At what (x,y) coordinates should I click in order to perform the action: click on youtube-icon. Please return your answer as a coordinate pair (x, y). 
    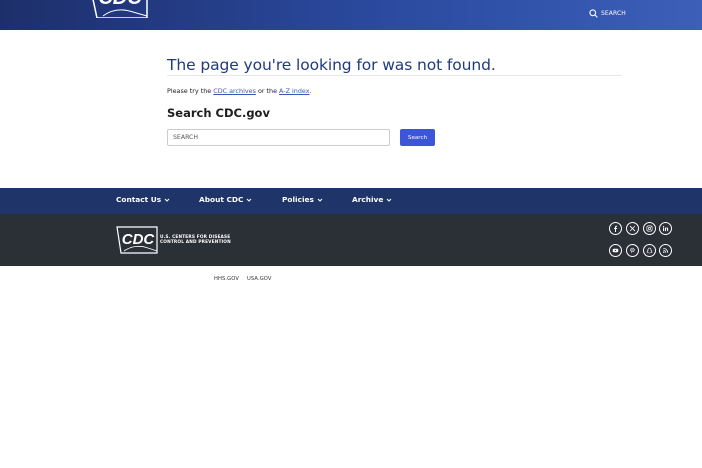
    Looking at the image, I should click on (615, 250).